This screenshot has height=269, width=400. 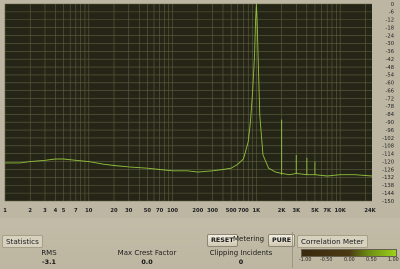 I want to click on y-tick-label: 0, so click(x=392, y=5).